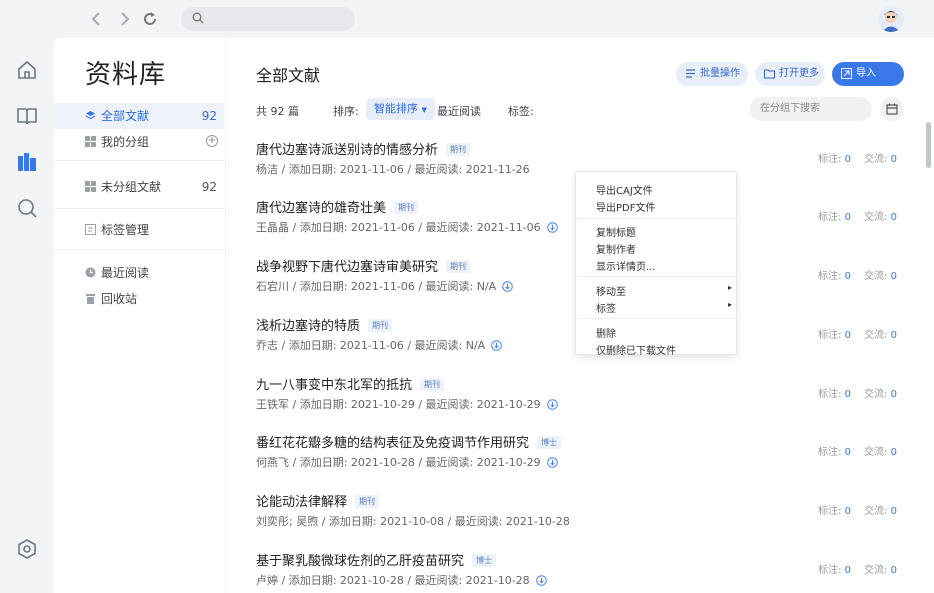 The width and height of the screenshot is (934, 593). What do you see at coordinates (811, 109) in the screenshot?
I see `group-search-input: 在分组下搜索` at bounding box center [811, 109].